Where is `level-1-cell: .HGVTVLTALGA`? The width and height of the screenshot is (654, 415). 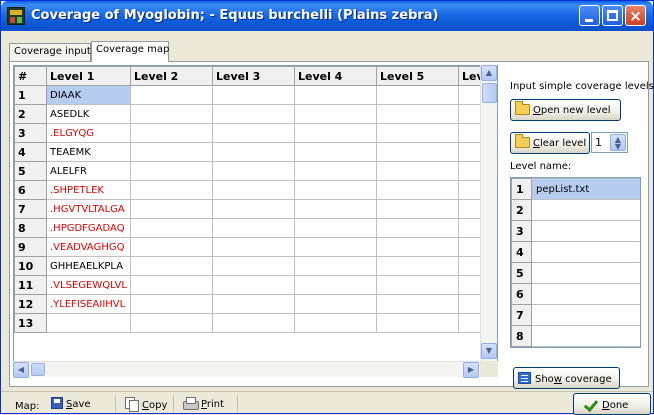 level-1-cell: .HGVTVLTALGA is located at coordinates (88, 209).